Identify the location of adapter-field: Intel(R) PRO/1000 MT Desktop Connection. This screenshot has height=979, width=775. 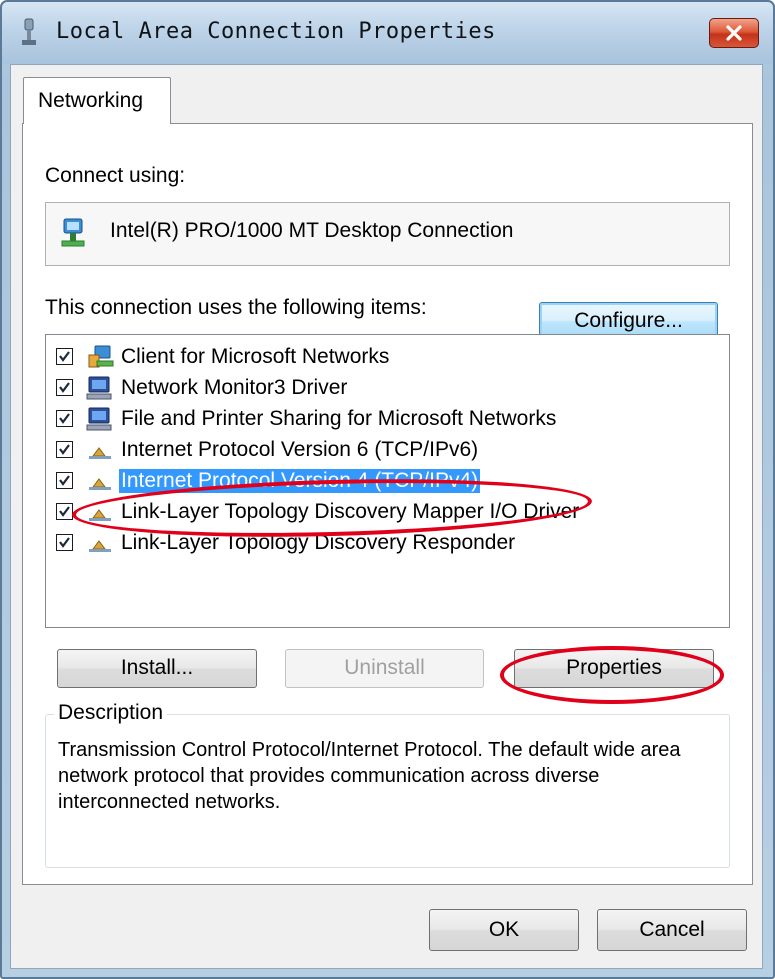
(387, 234).